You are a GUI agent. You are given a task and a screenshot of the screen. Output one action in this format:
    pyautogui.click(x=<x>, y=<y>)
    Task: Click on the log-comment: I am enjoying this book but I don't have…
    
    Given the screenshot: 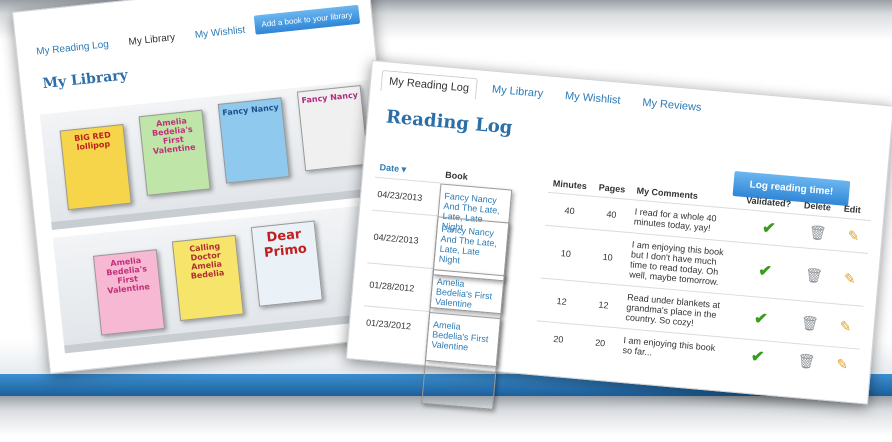 What is the action you would take?
    pyautogui.click(x=681, y=263)
    